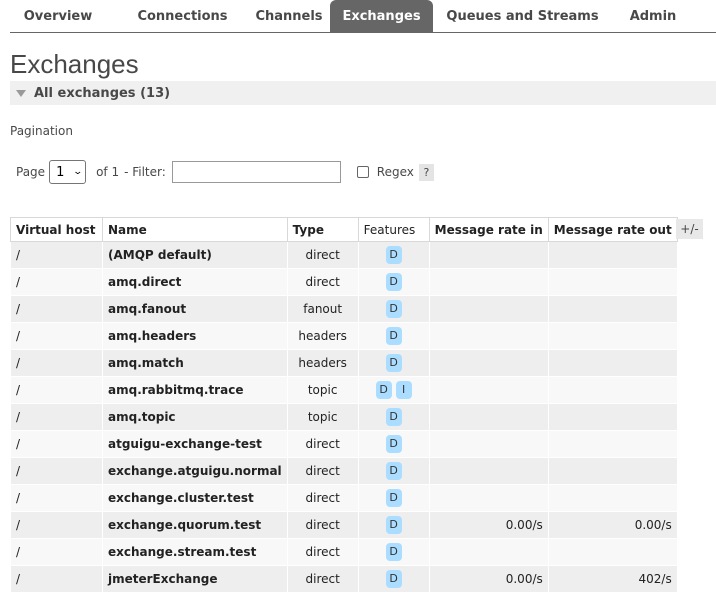 This screenshot has height=602, width=716. What do you see at coordinates (56, 229) in the screenshot?
I see `column-header-vhost: Virtual host` at bounding box center [56, 229].